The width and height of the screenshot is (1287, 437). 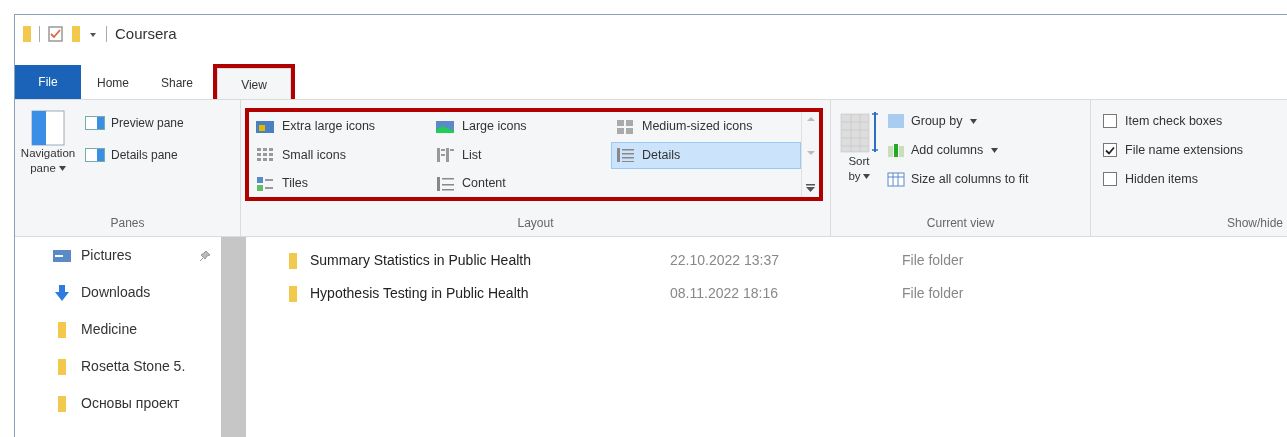 What do you see at coordinates (896, 178) in the screenshot?
I see `column-resize-icon` at bounding box center [896, 178].